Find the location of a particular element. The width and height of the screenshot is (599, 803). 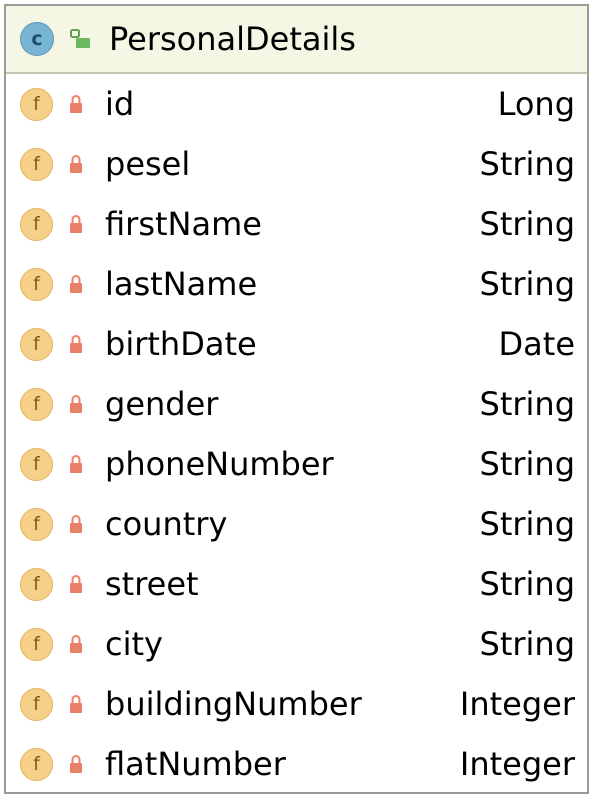

field-name: birthDate is located at coordinates (181, 344).